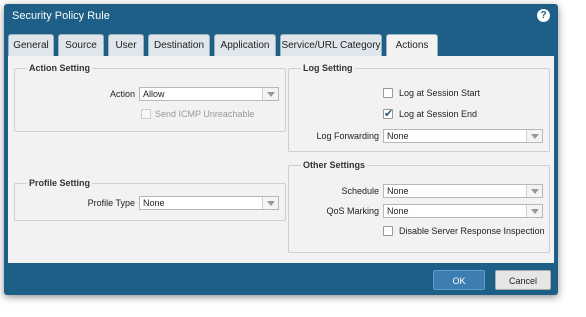 The width and height of the screenshot is (586, 317). What do you see at coordinates (146, 114) in the screenshot?
I see `send-icmp-checkbox` at bounding box center [146, 114].